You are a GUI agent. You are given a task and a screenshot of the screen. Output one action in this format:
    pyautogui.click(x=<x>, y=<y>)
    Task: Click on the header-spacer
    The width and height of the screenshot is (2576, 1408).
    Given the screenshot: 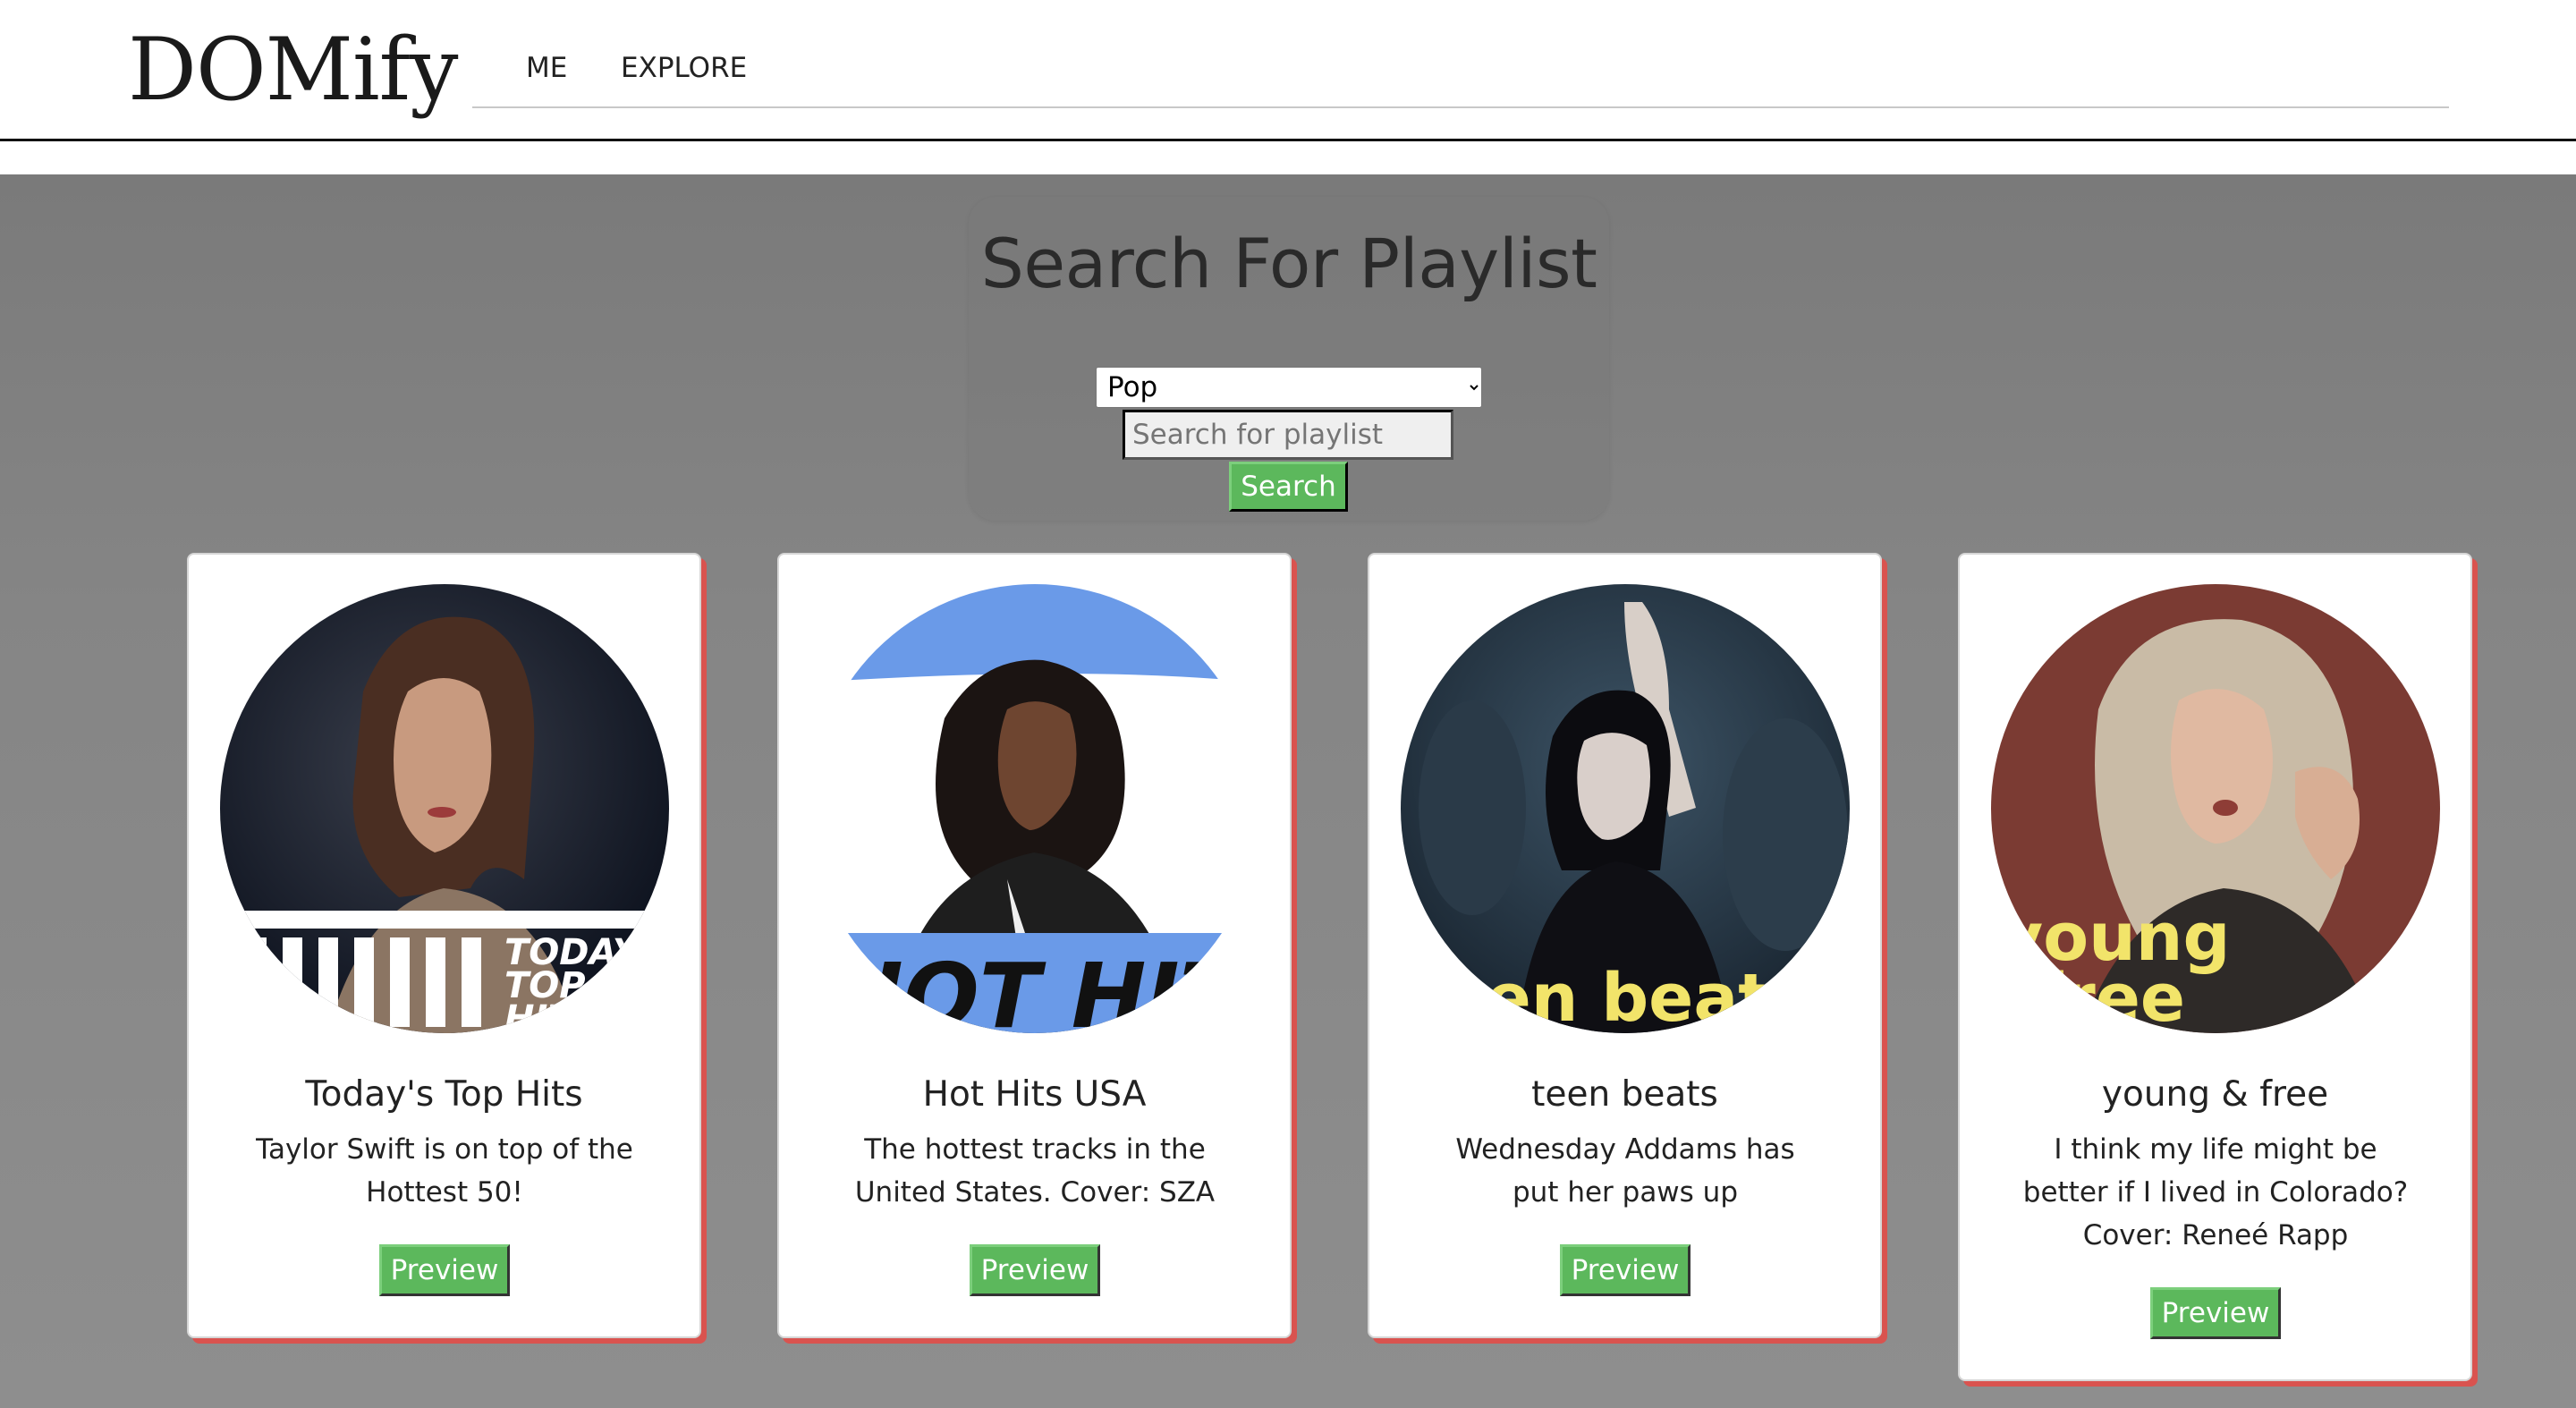 What is the action you would take?
    pyautogui.click(x=1288, y=158)
    